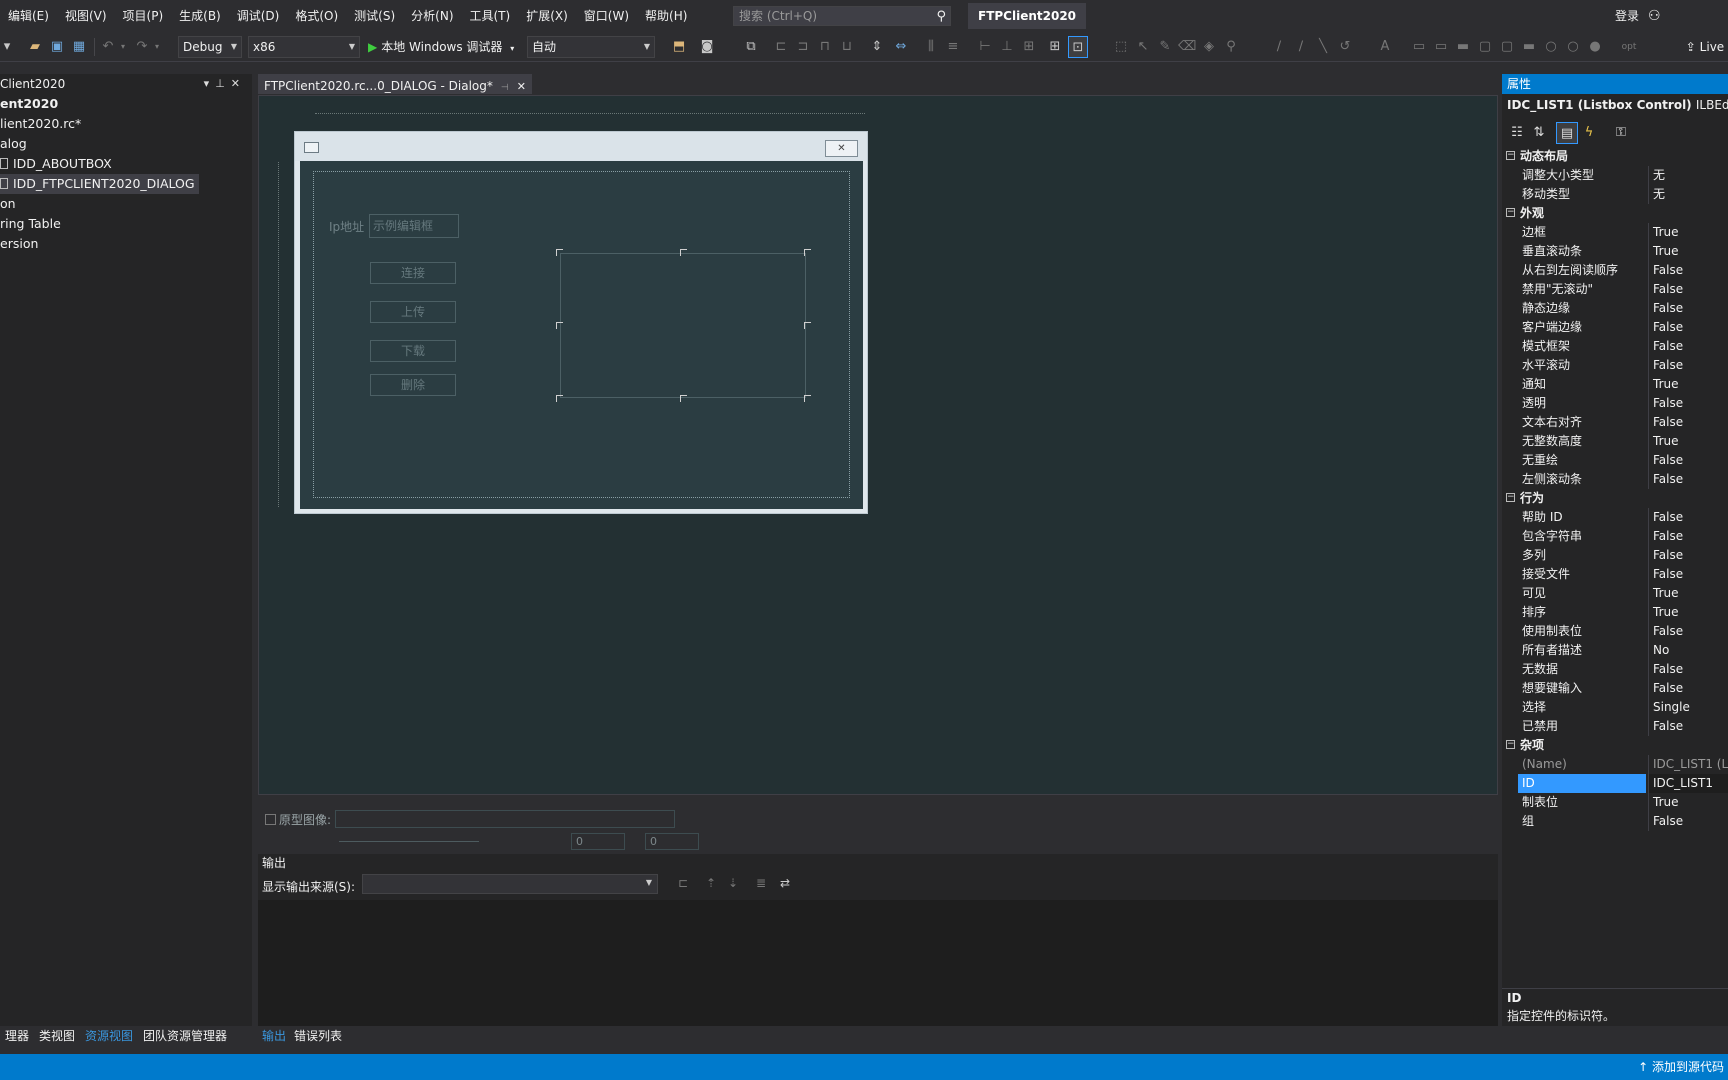  I want to click on property-row: 包含字符串 False, so click(1615, 536).